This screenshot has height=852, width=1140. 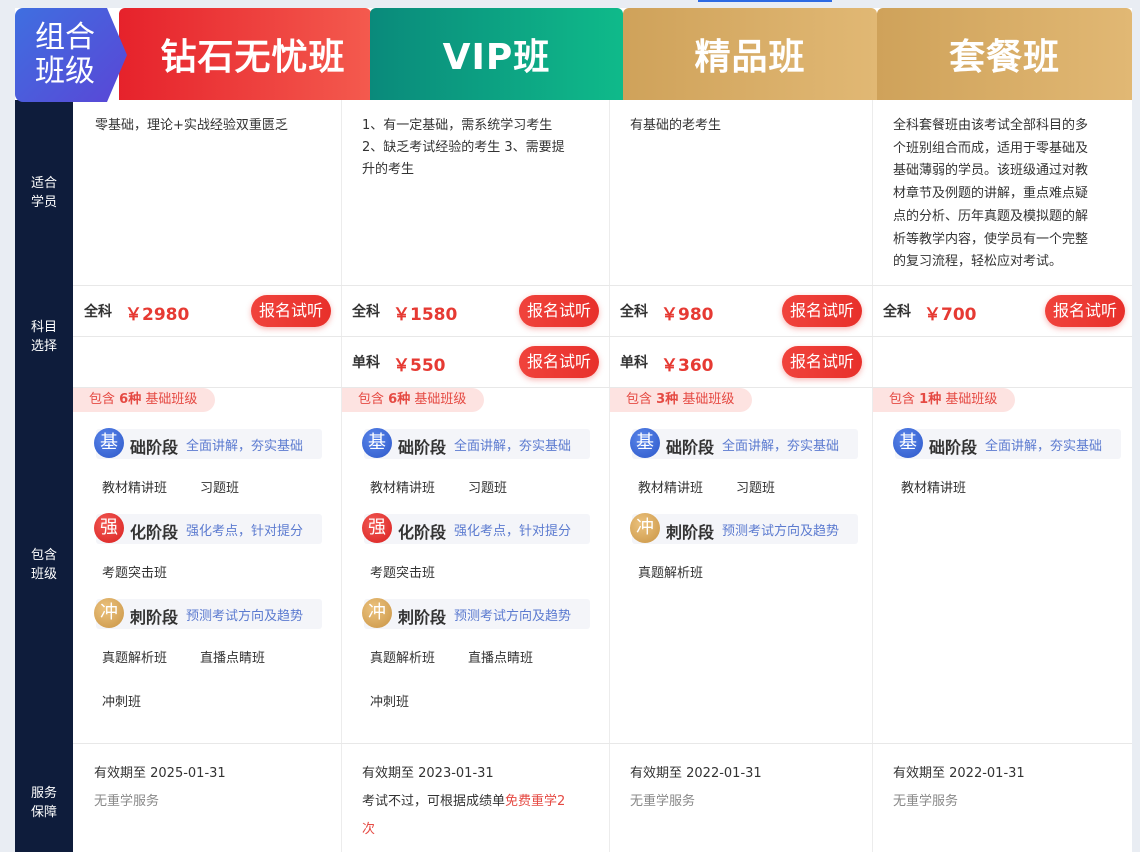 What do you see at coordinates (750, 54) in the screenshot?
I see `header-premium: 精品班` at bounding box center [750, 54].